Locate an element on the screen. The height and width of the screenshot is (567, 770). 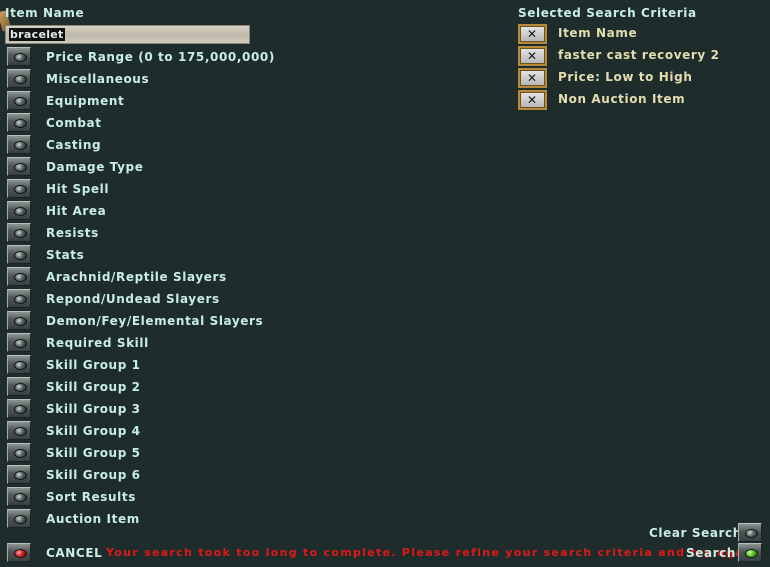
criteria-label-2: Price: Low to High is located at coordinates (625, 77).